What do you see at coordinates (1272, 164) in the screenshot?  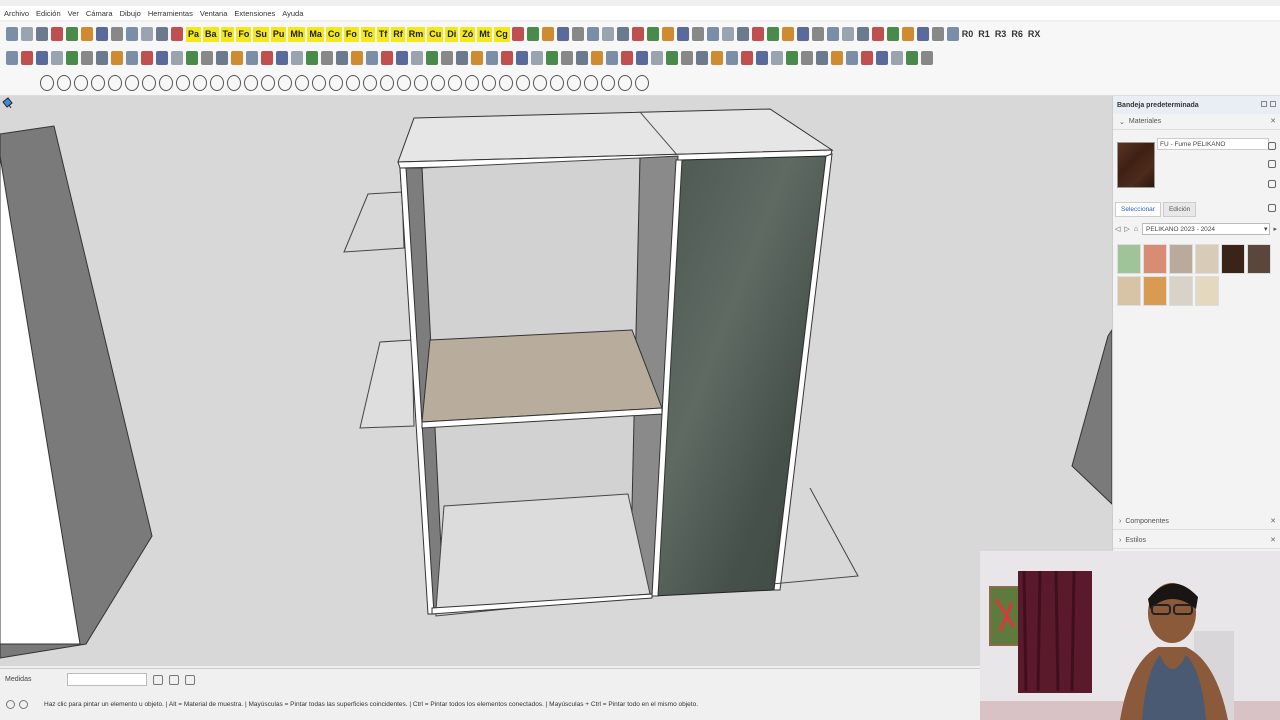 I see `create-material-icon` at bounding box center [1272, 164].